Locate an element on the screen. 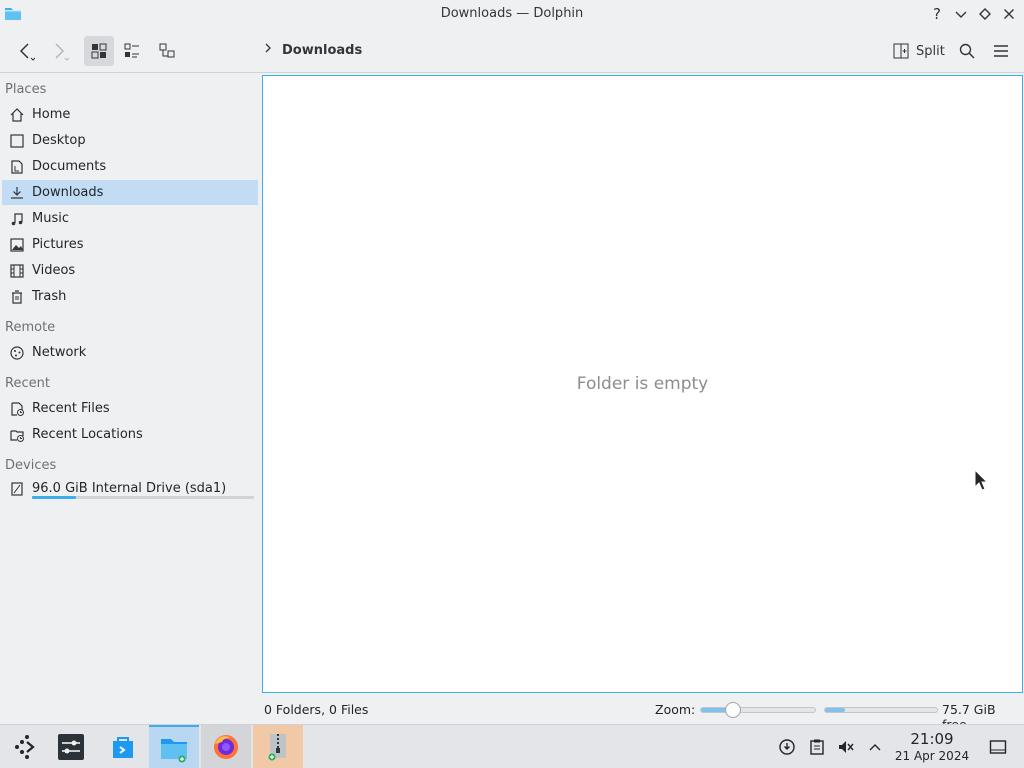 Image resolution: width=1024 pixels, height=768 pixels. title-bar: Downloads — Dolphin ? is located at coordinates (512, 14).